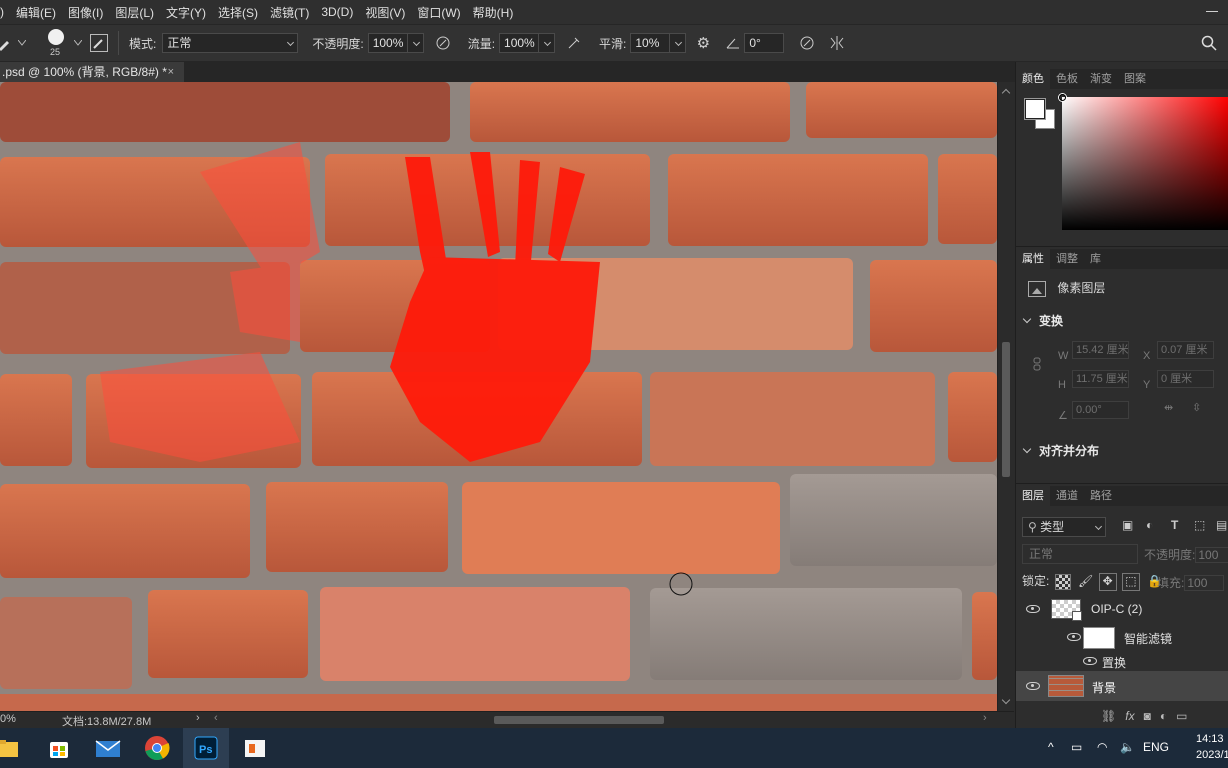 The width and height of the screenshot is (1228, 768). I want to click on menu-fragment: ), so click(5, 12).